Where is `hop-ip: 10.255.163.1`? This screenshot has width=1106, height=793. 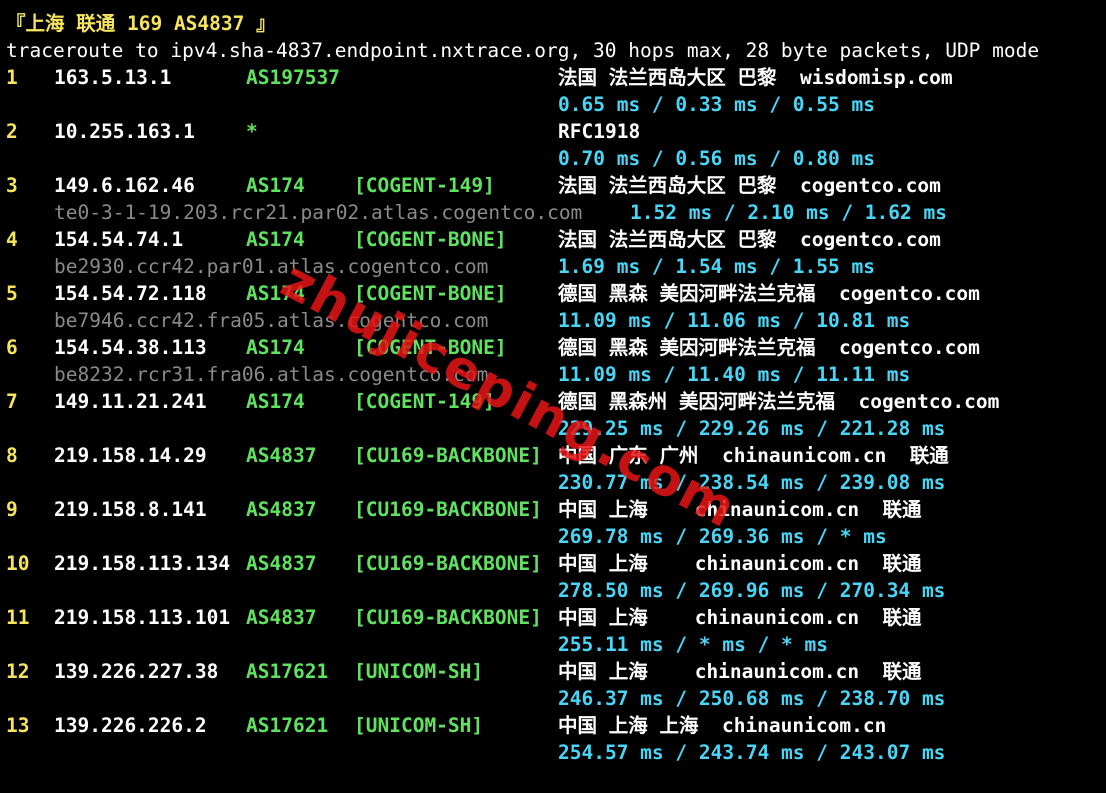 hop-ip: 10.255.163.1 is located at coordinates (124, 131).